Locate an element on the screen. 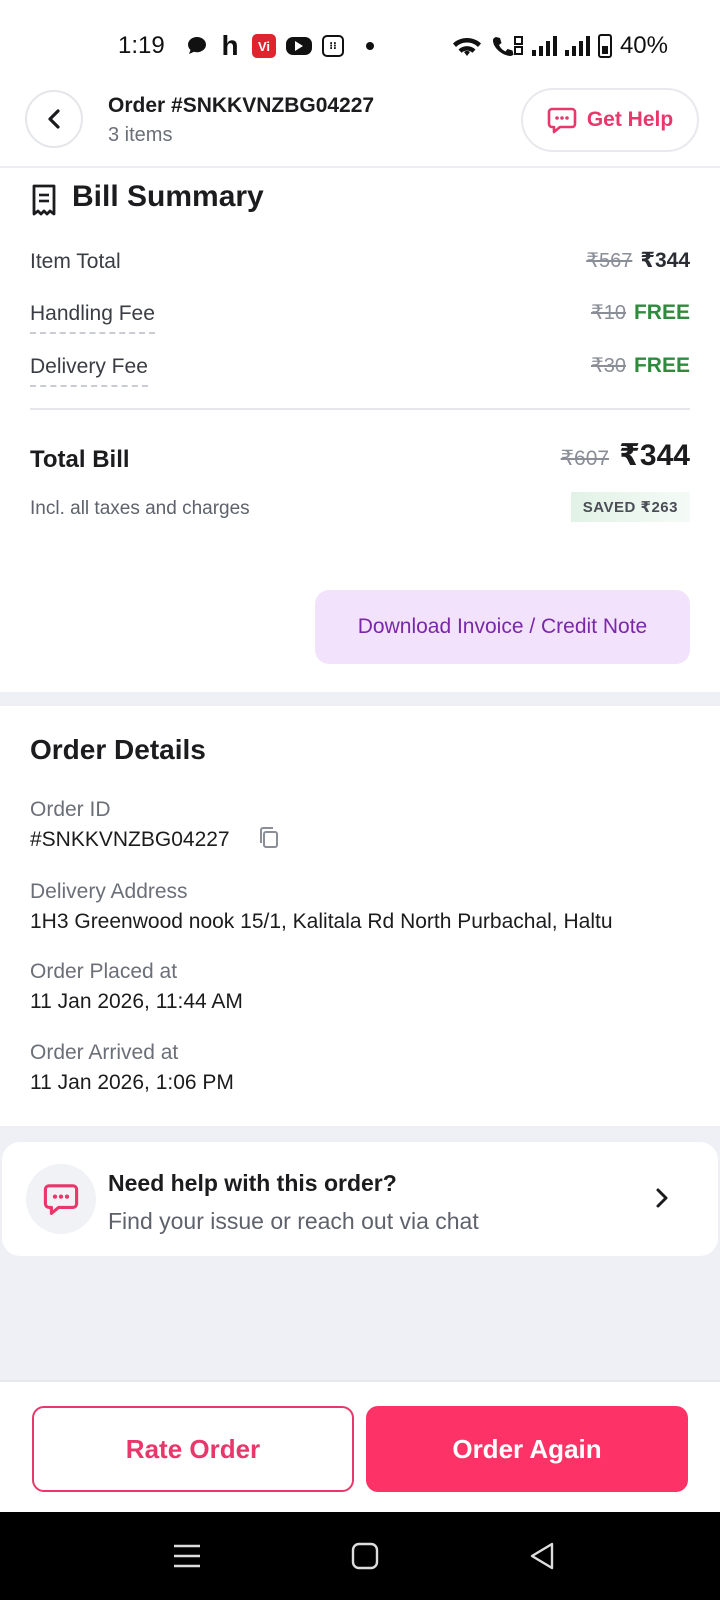  total-bill-value: ₹607 ₹344 is located at coordinates (625, 455).